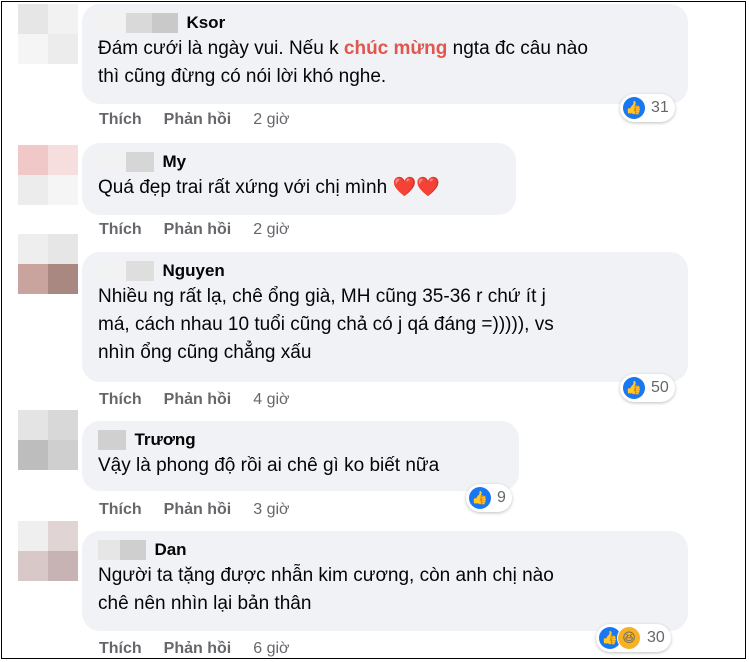 This screenshot has width=749, height=662. What do you see at coordinates (164, 439) in the screenshot?
I see `commenter-name: Trương` at bounding box center [164, 439].